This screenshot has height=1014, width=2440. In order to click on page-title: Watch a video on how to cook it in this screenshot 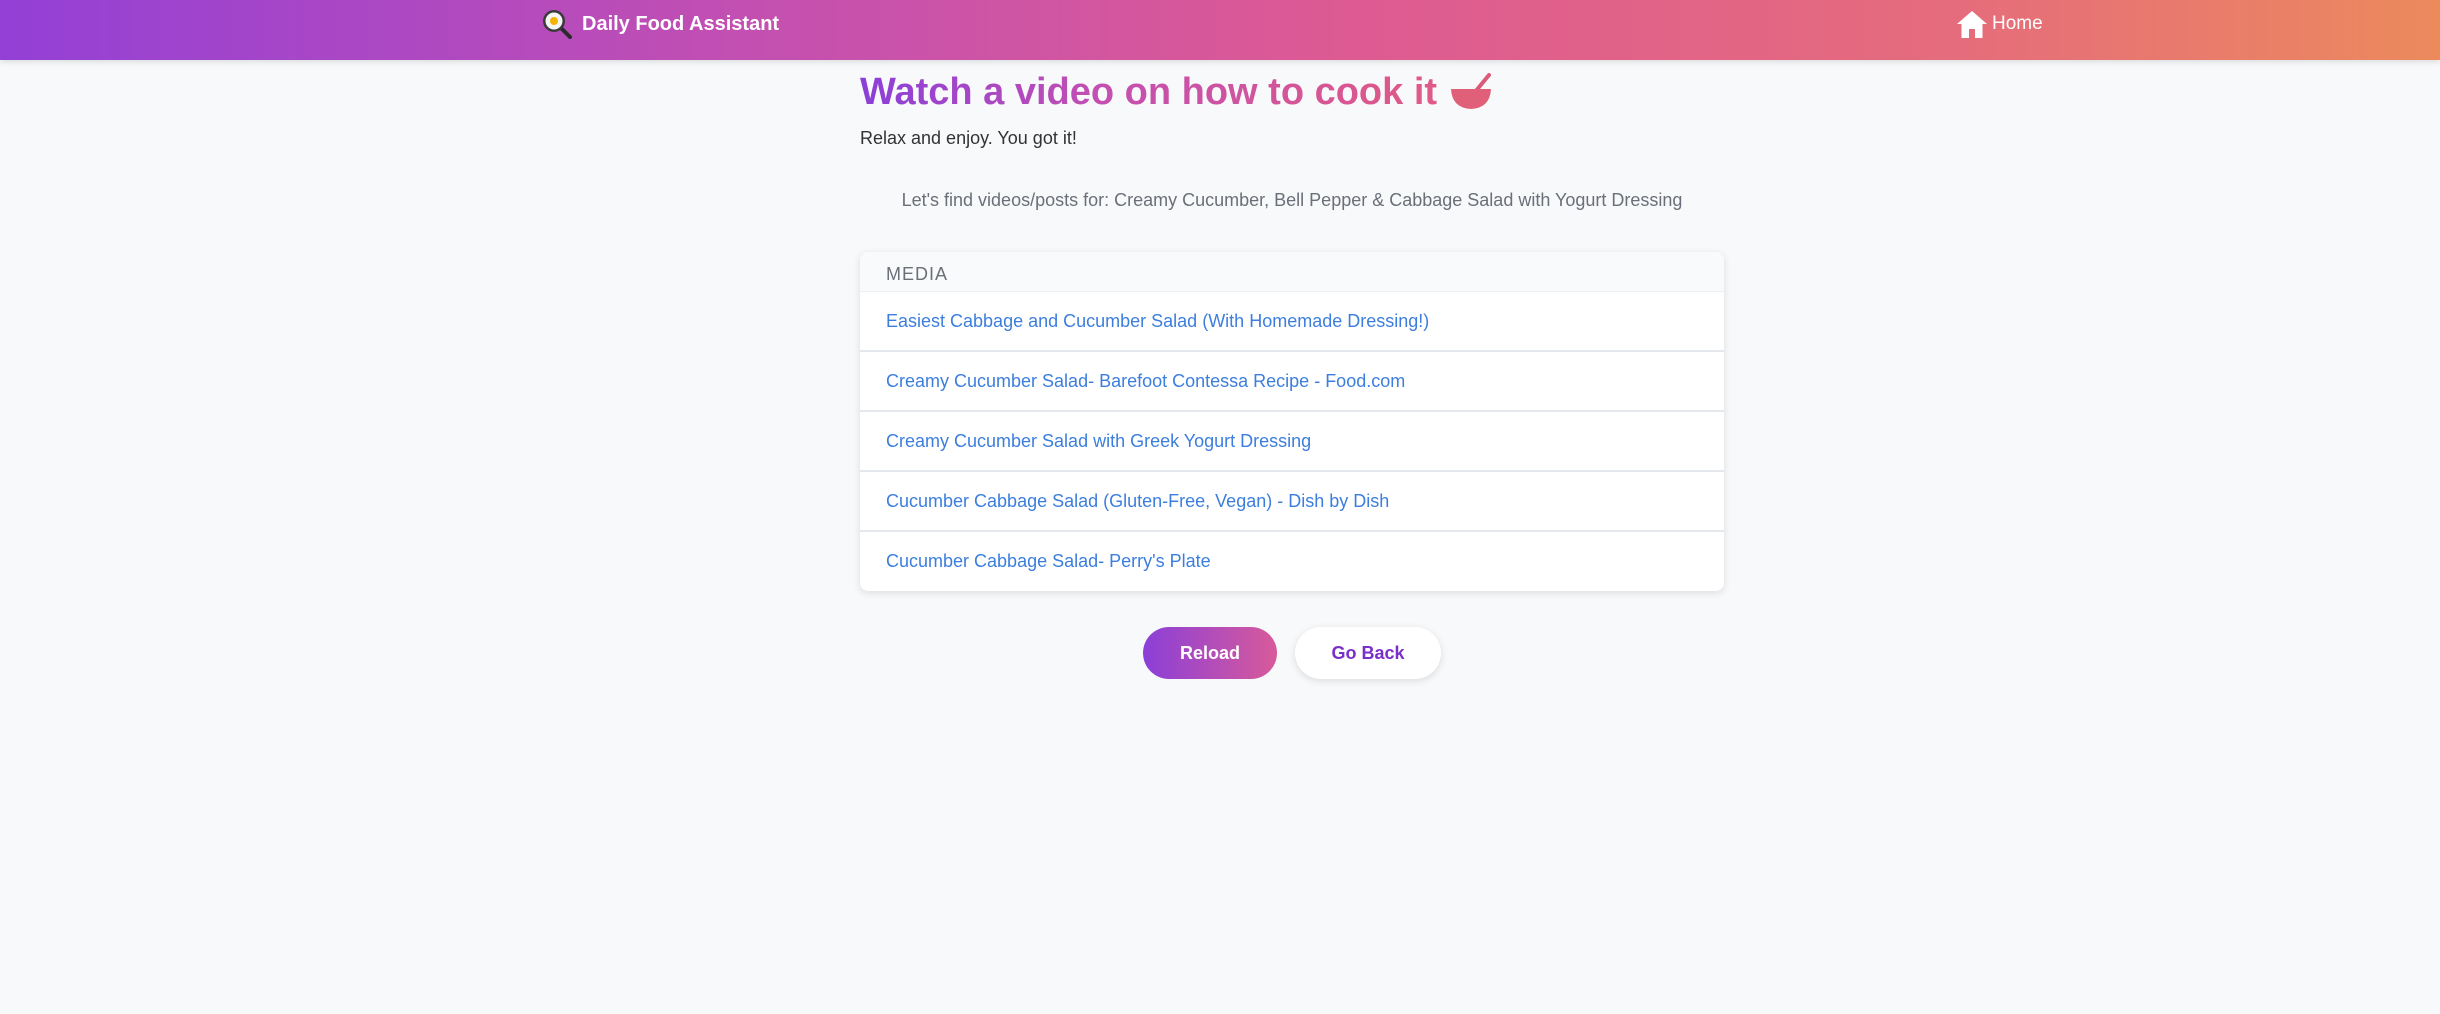, I will do `click(1149, 91)`.